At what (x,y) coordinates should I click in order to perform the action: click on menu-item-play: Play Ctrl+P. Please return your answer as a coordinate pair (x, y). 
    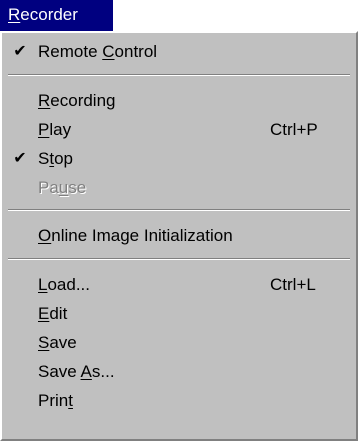
    Looking at the image, I should click on (179, 129).